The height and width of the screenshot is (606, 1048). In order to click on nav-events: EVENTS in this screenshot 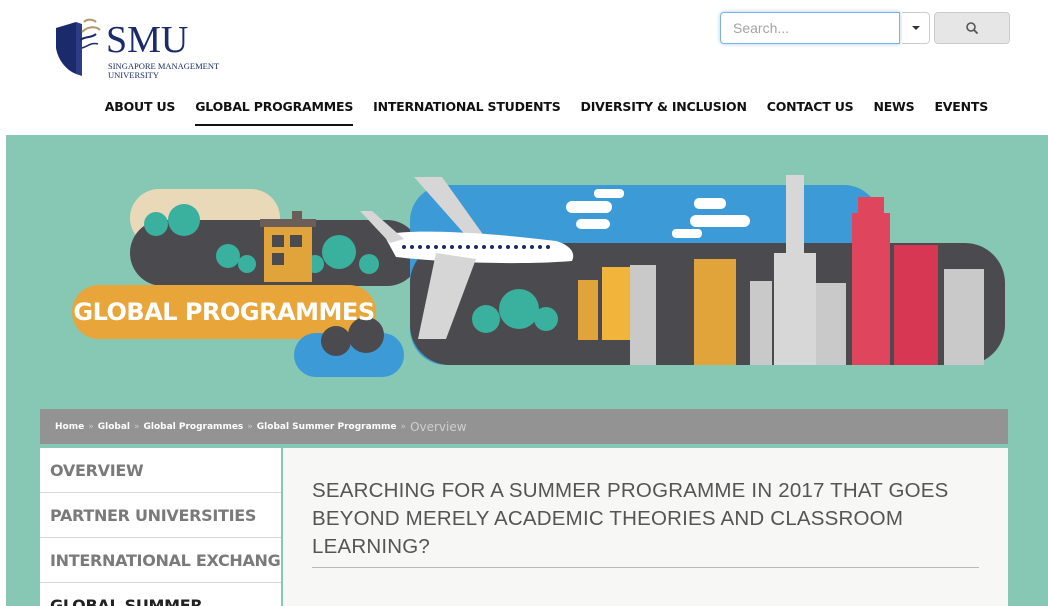, I will do `click(961, 113)`.